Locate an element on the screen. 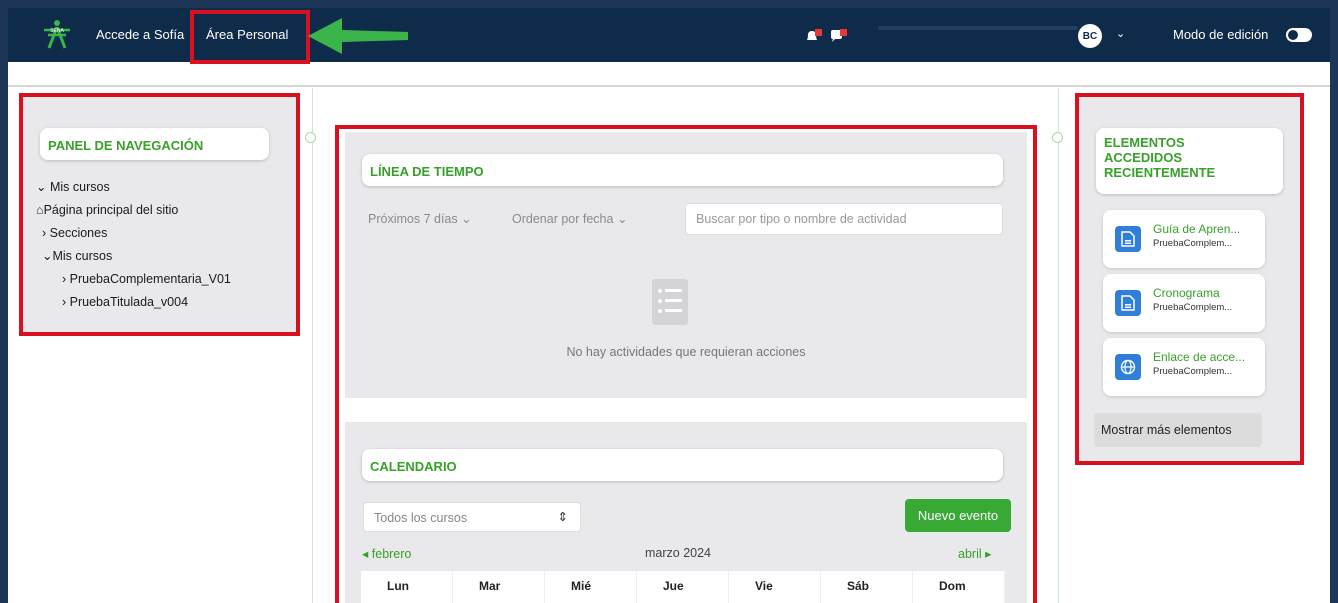  secondary-bar is located at coordinates (669, 74).